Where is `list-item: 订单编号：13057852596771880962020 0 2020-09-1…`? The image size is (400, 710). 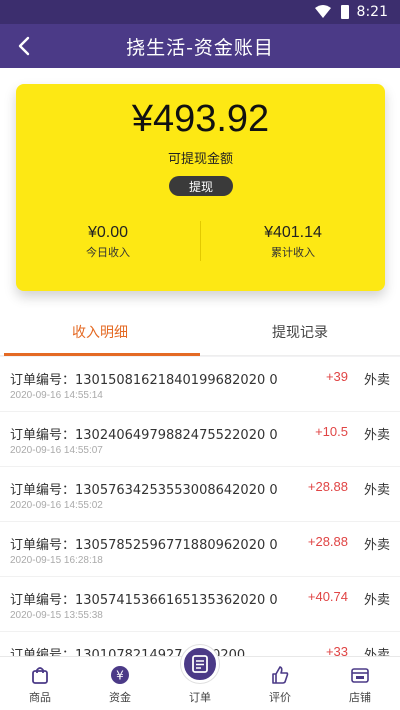 list-item: 订单编号：13057852596771880962020 0 2020-09-1… is located at coordinates (200, 549).